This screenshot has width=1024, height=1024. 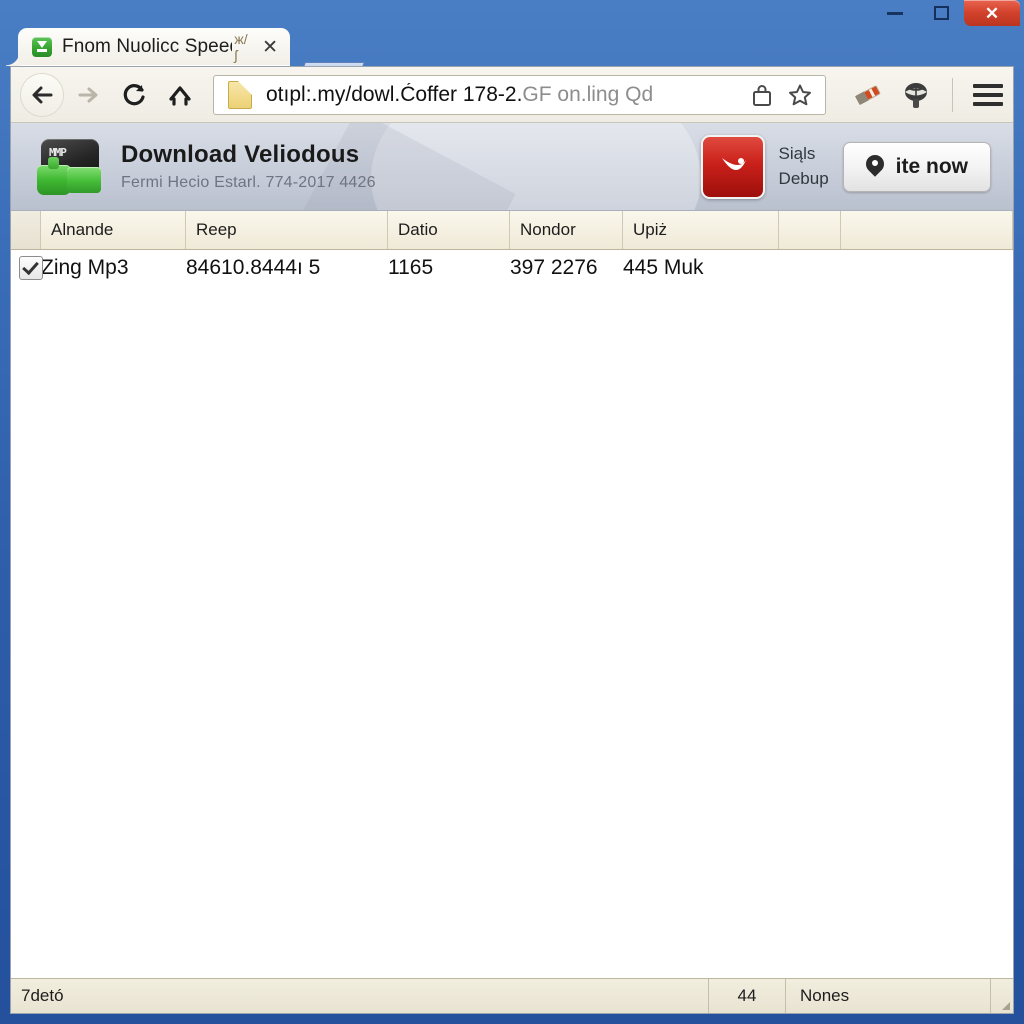 What do you see at coordinates (512, 57) in the screenshot?
I see `tab-strip: Fnom Nuolicc Speed ж/ʃ ✕` at bounding box center [512, 57].